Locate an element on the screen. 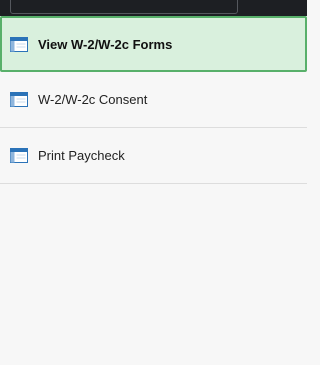  nav-item-w2-consent: W-2/W-2c Consent is located at coordinates (153, 100).